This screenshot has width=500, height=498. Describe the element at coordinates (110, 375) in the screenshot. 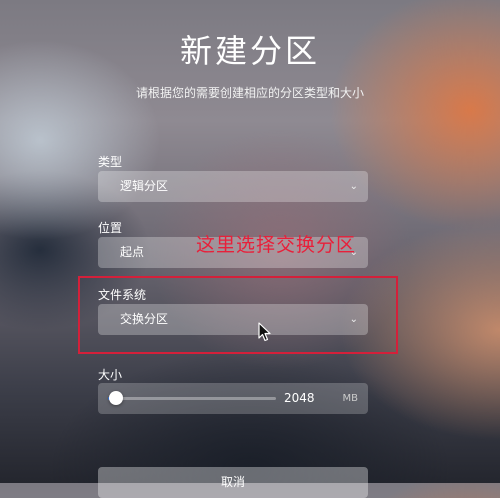

I see `size-label: 大小` at that location.